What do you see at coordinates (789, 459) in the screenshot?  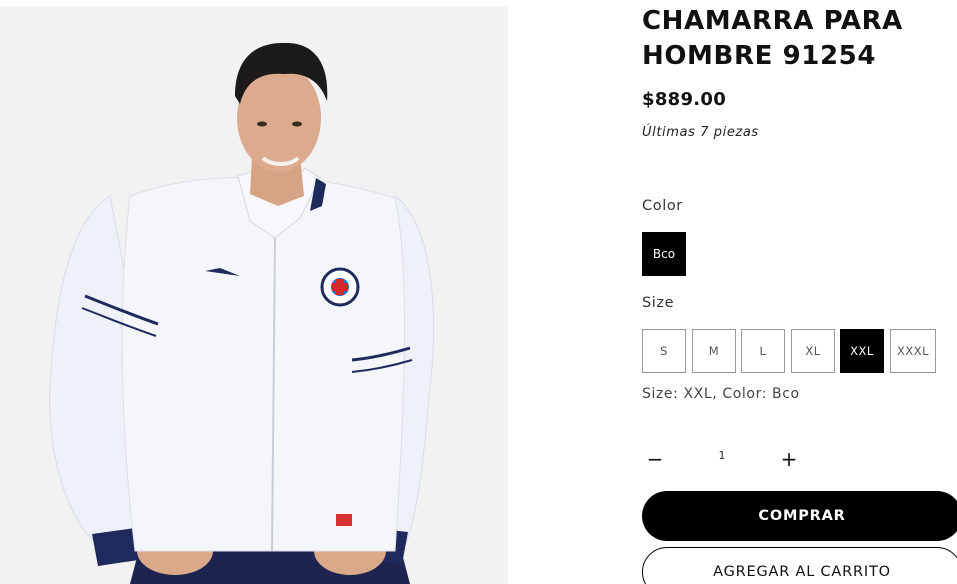 I see `increase-quantity-button: +` at bounding box center [789, 459].